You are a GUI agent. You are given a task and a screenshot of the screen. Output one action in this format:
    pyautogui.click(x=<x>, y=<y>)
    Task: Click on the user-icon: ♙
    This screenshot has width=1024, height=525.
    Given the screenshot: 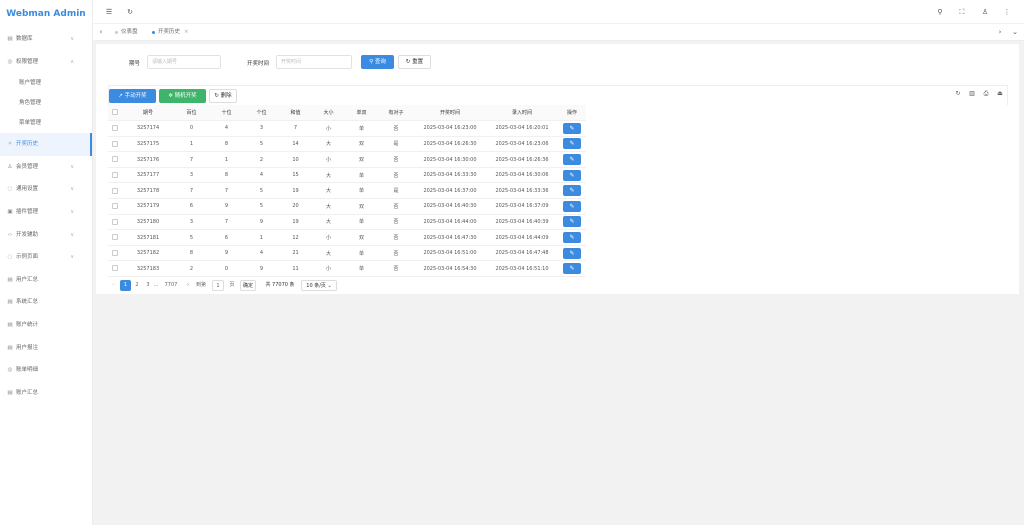 What is the action you would take?
    pyautogui.click(x=985, y=12)
    